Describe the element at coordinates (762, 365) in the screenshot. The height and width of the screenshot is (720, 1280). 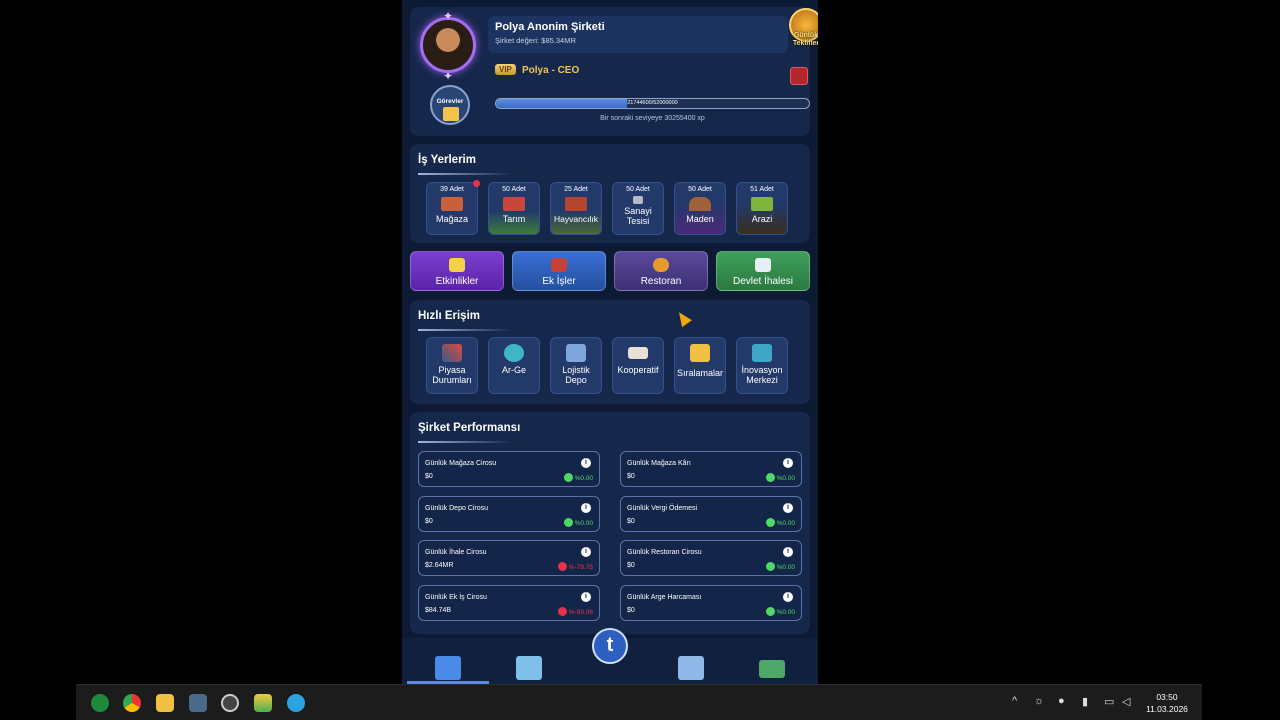
I see `quick-innovation-center: İnovasyon Merkezi` at that location.